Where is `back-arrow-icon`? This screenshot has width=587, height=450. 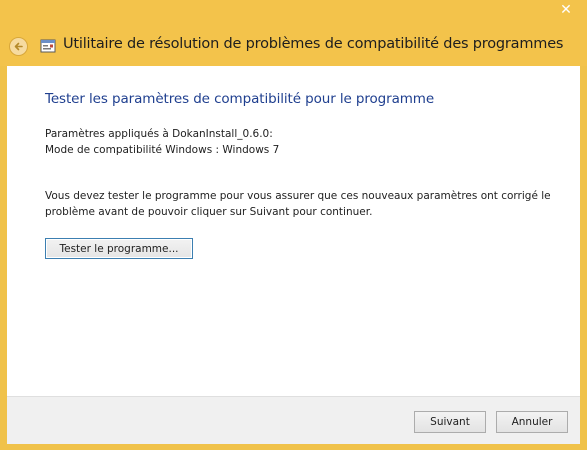 back-arrow-icon is located at coordinates (18, 46).